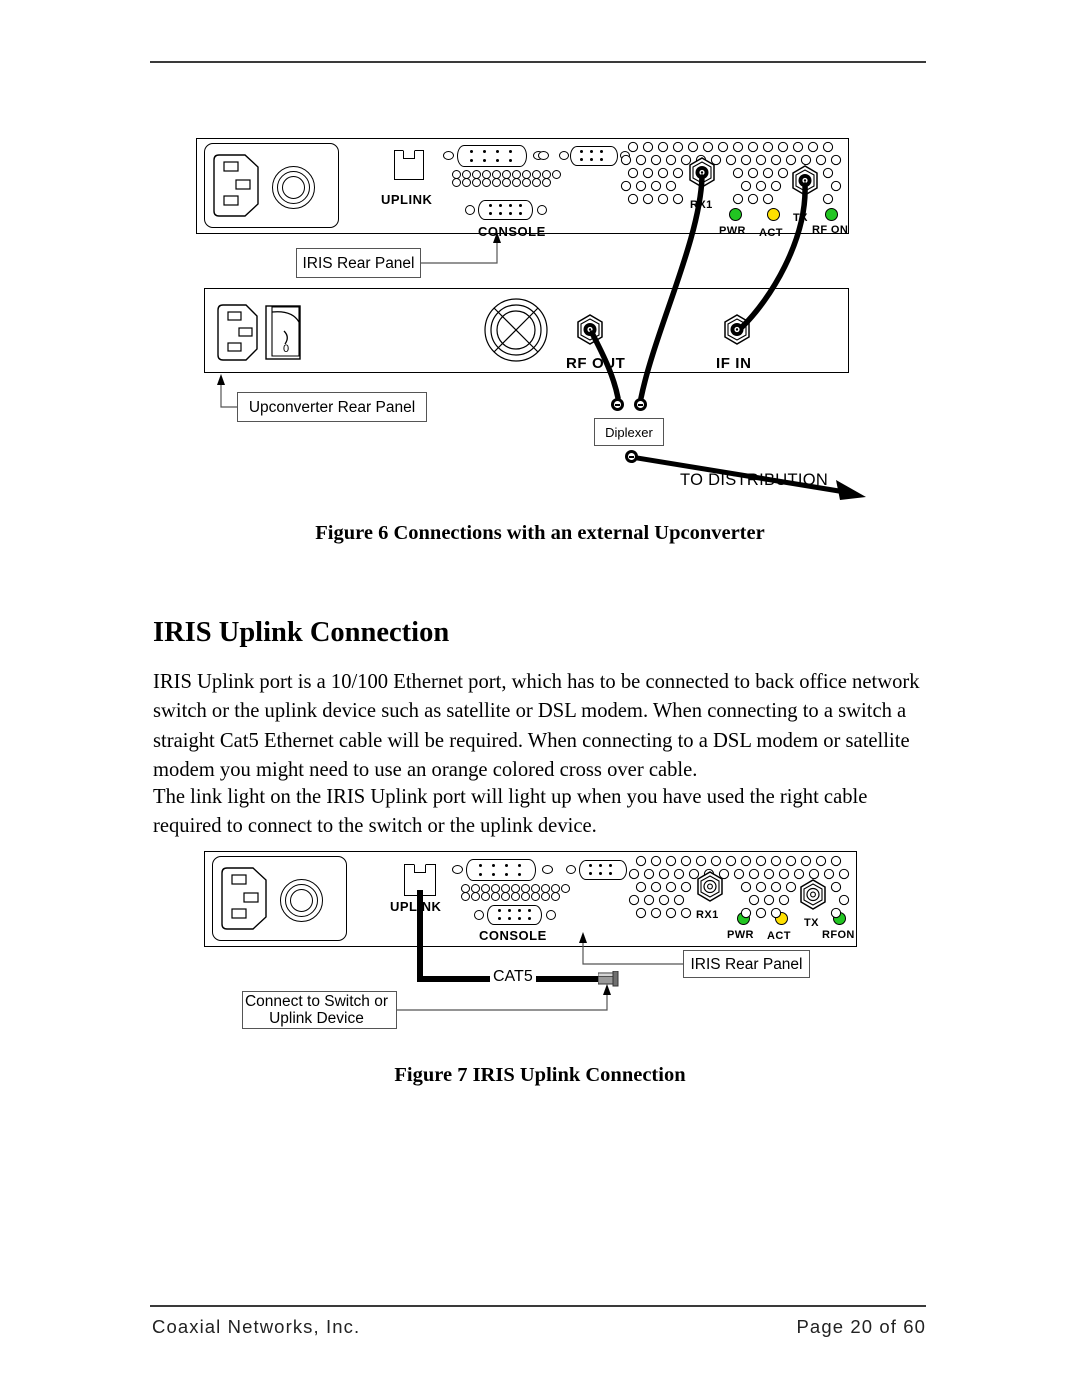 The height and width of the screenshot is (1397, 1080). Describe the element at coordinates (617, 404) in the screenshot. I see `diplexer-input-port-left-fig6` at that location.